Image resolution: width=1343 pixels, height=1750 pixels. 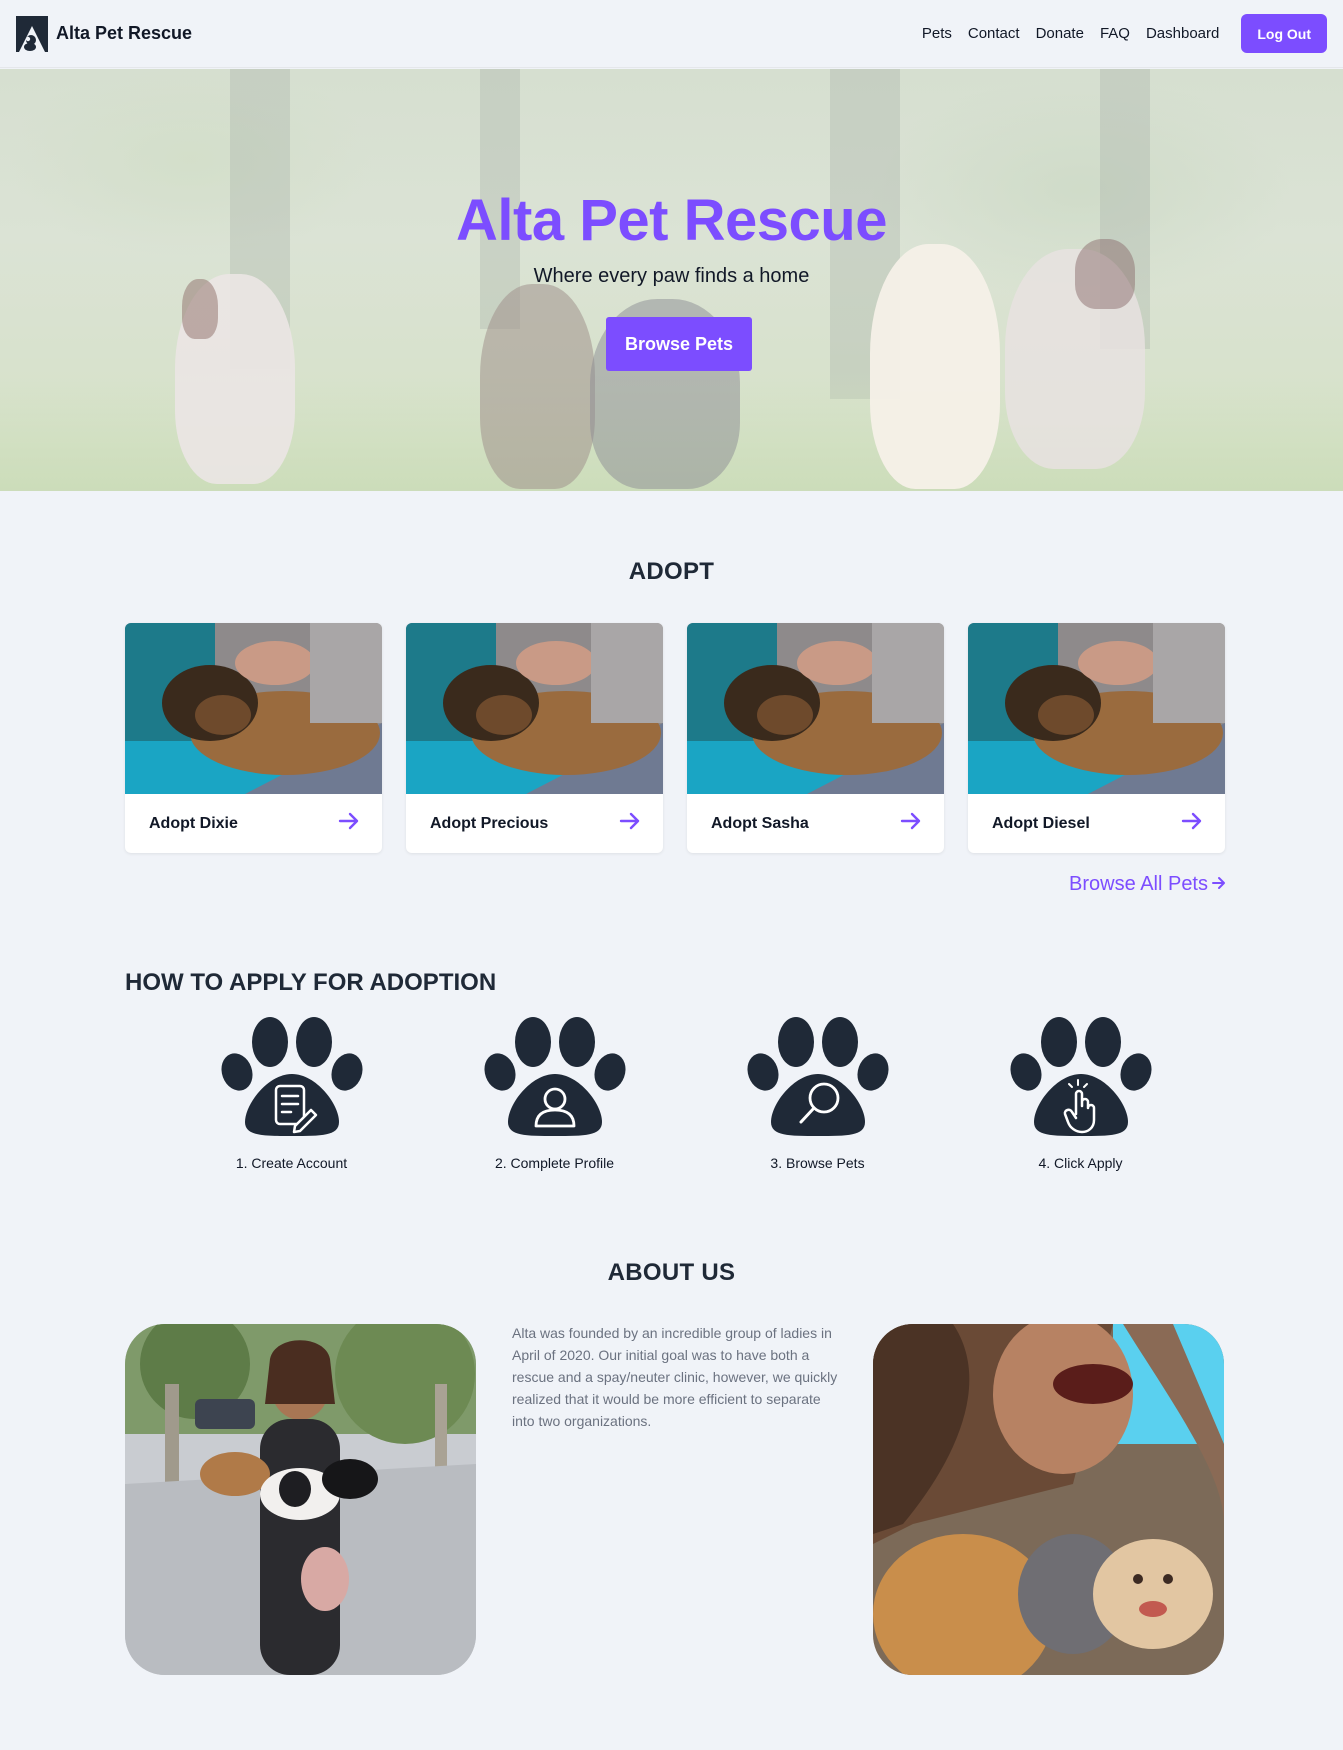 I want to click on apply-step: 2. Complete Profile, so click(x=554, y=1093).